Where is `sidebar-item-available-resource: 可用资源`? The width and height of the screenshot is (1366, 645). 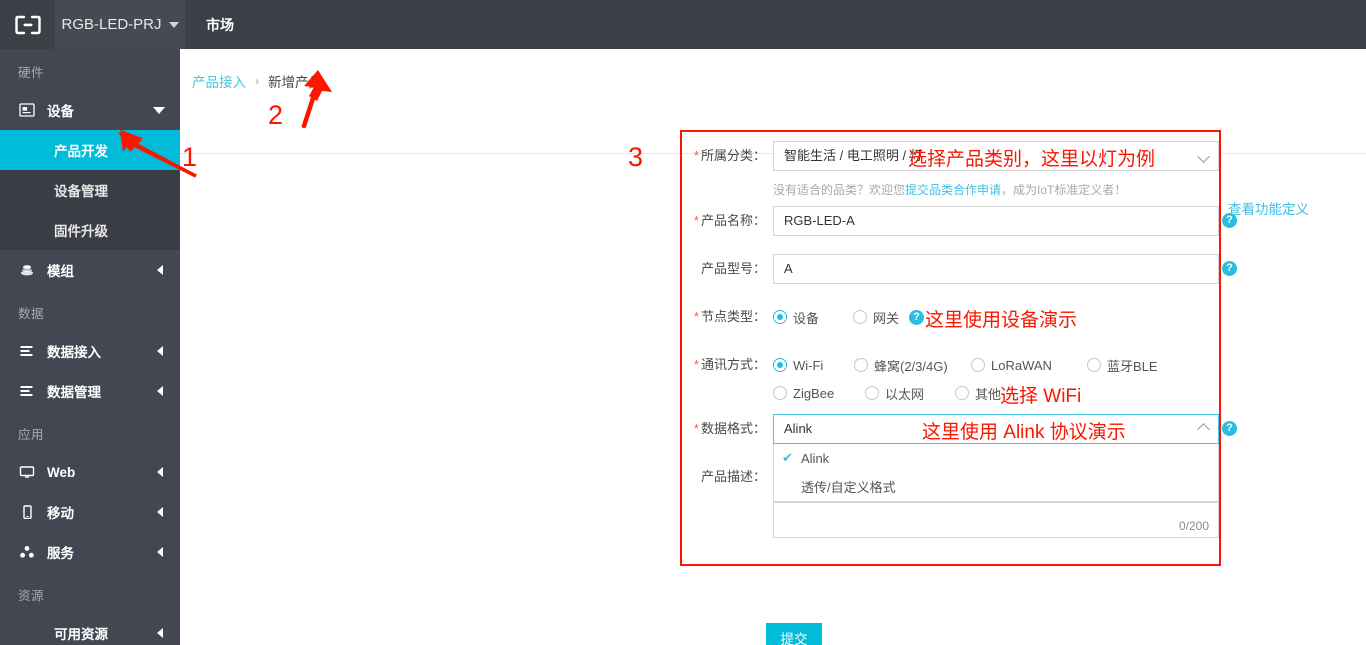 sidebar-item-available-resource: 可用资源 is located at coordinates (90, 629).